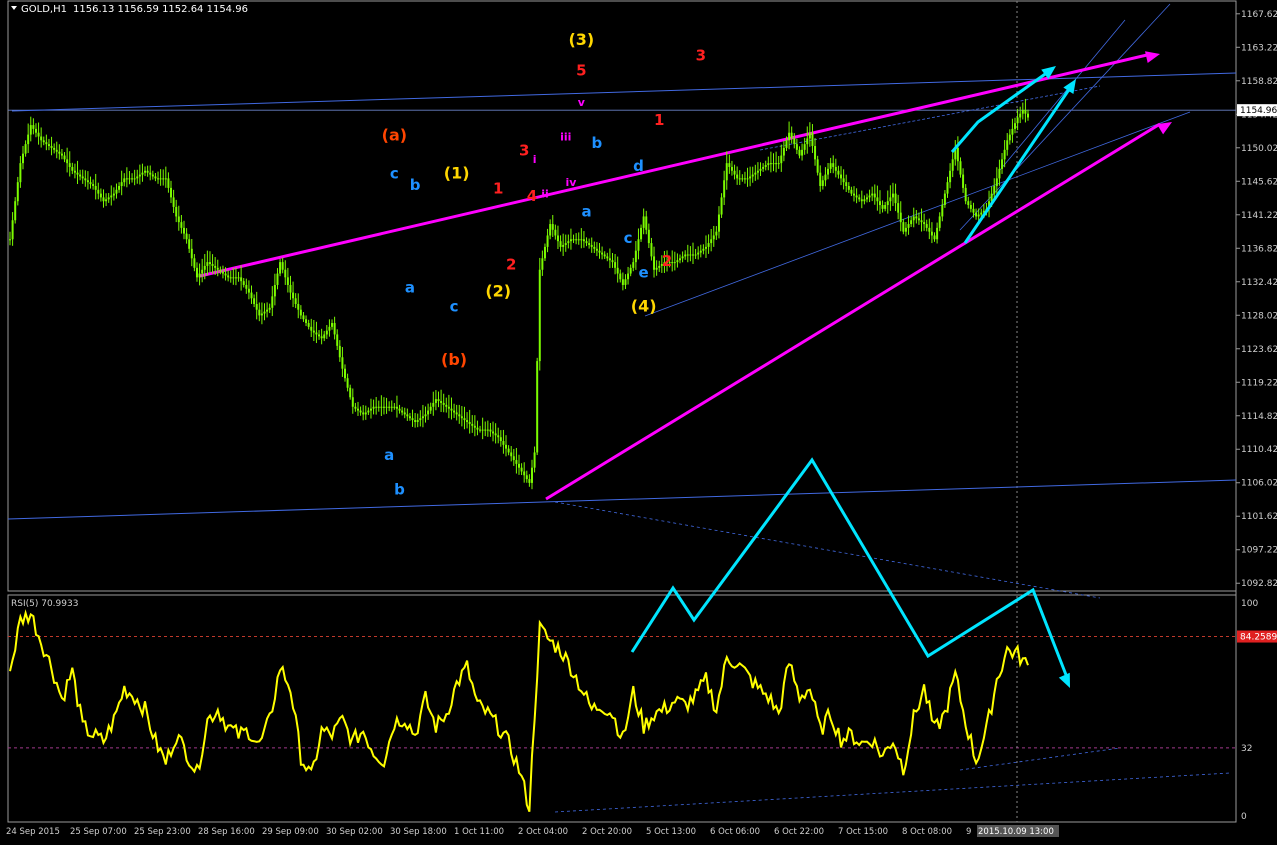  What do you see at coordinates (581, 71) in the screenshot?
I see `wave-label: 5` at bounding box center [581, 71].